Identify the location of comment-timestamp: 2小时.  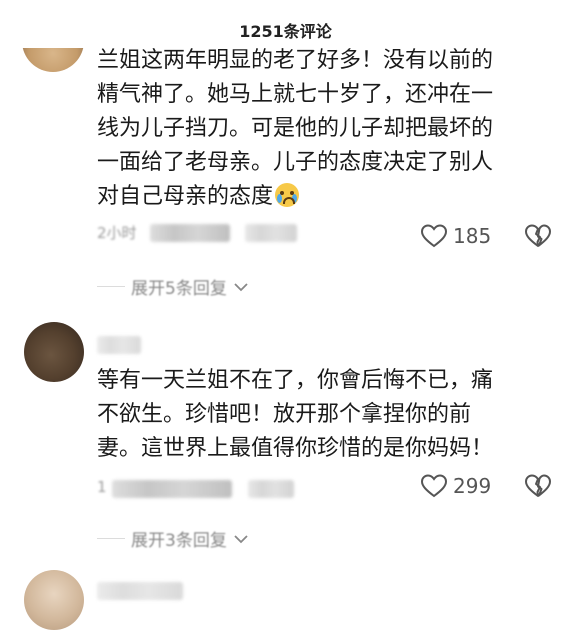
(117, 233).